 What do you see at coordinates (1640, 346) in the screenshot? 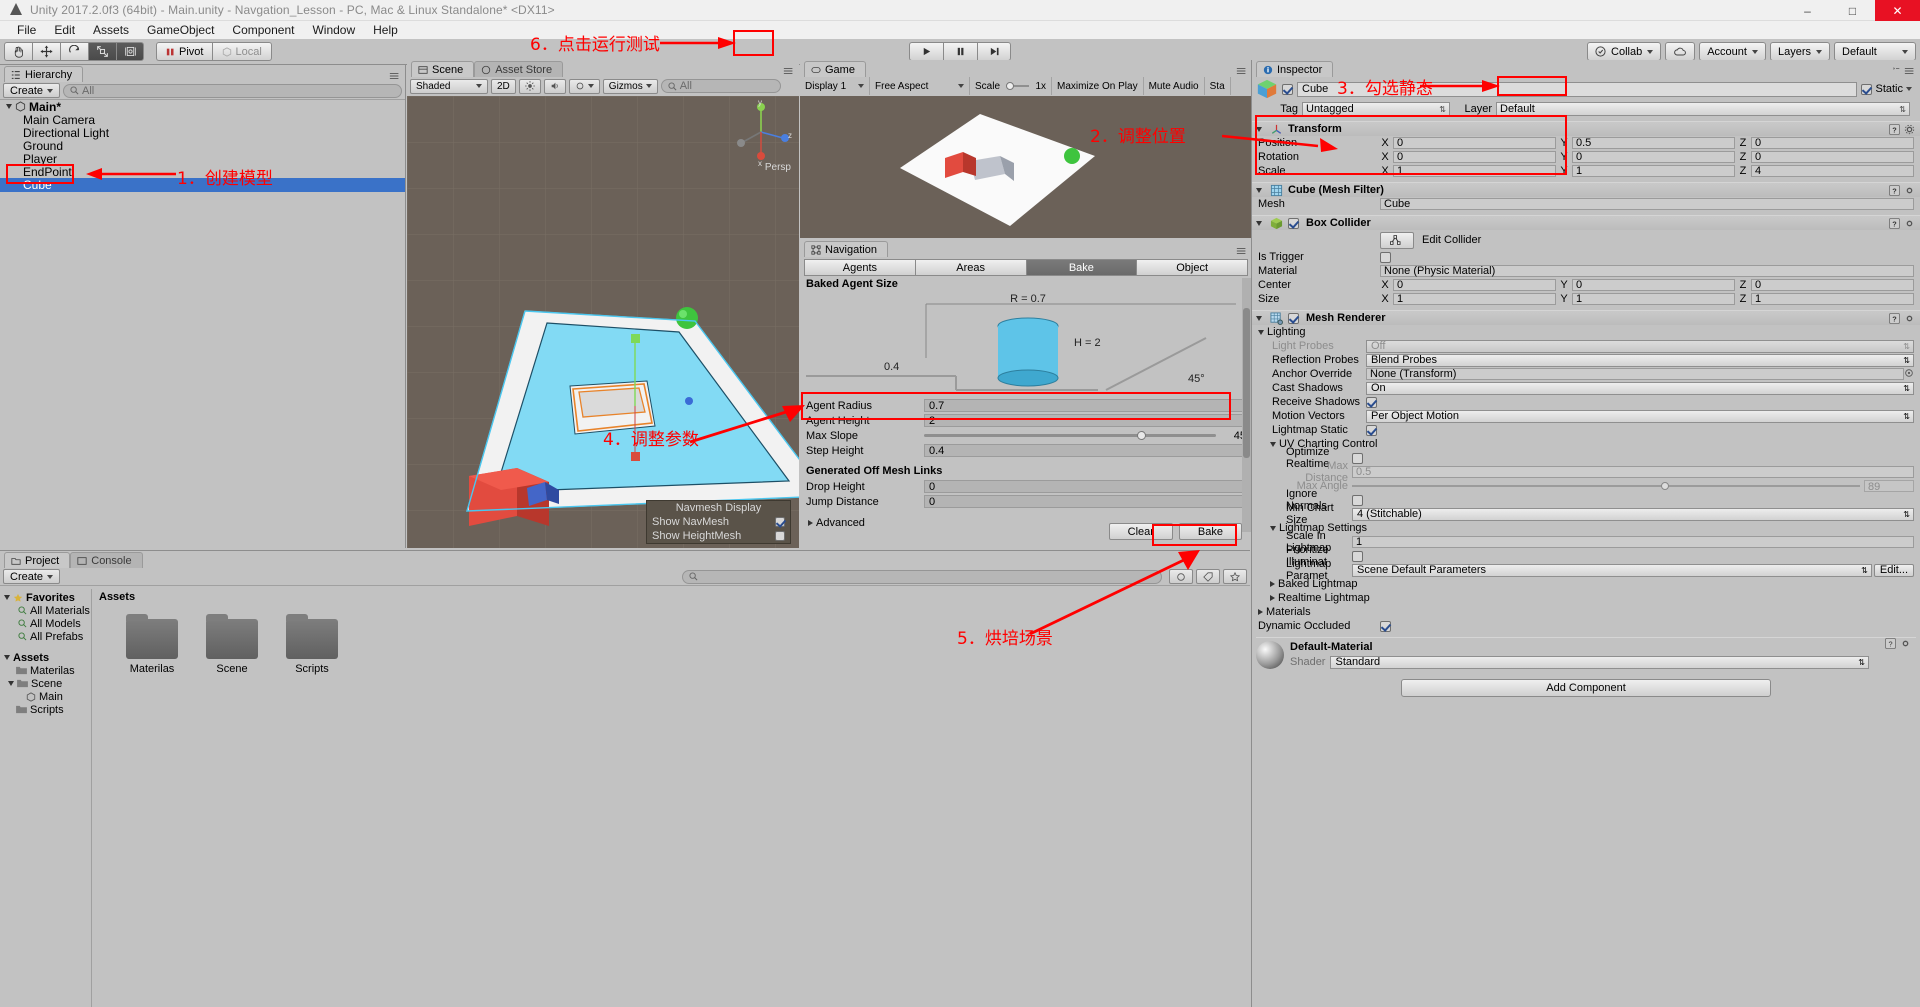
I see `light-probes-dropdown: Off ⇅` at bounding box center [1640, 346].